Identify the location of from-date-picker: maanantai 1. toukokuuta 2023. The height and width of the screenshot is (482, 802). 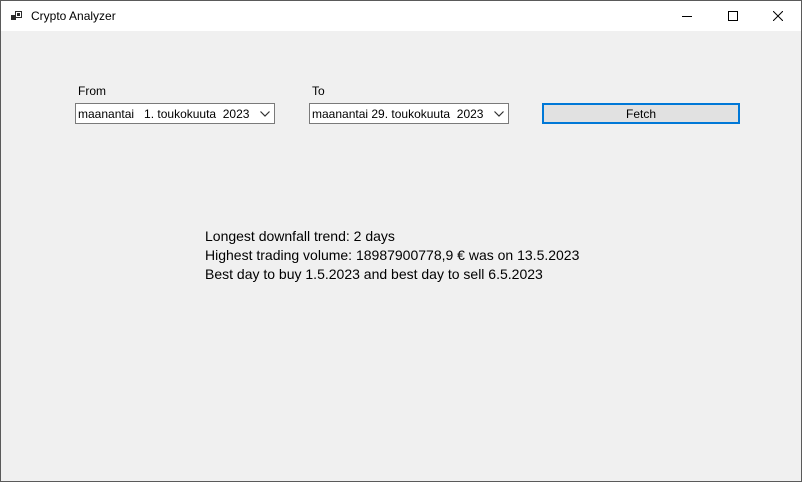
(175, 113).